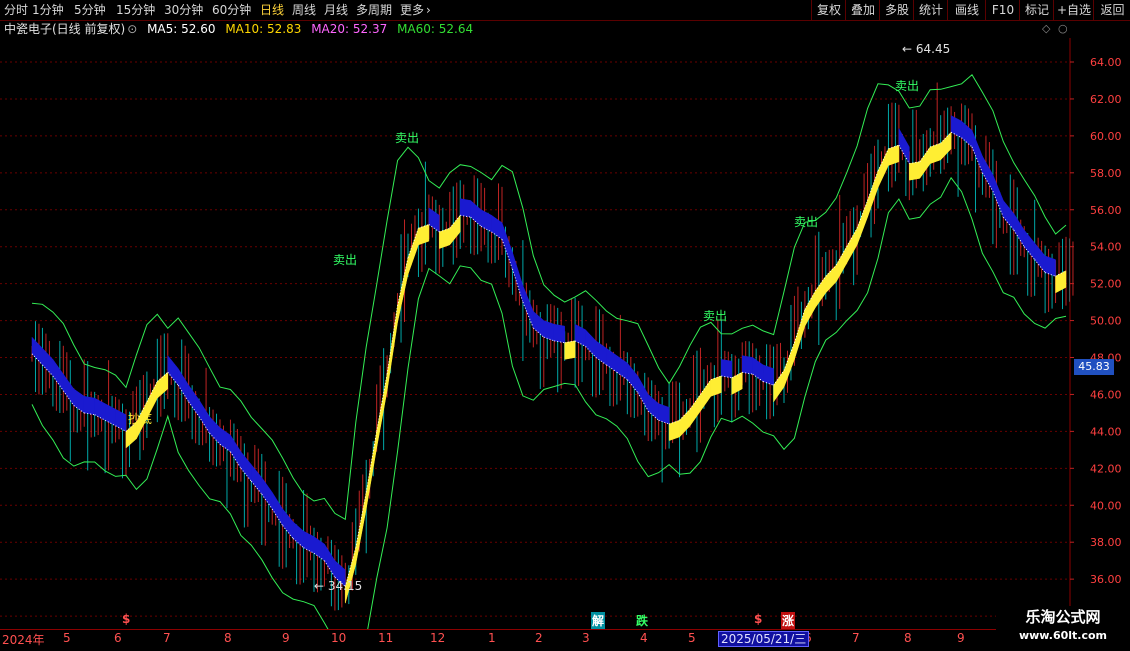 The width and height of the screenshot is (1130, 651). Describe the element at coordinates (1111, 10) in the screenshot. I see `back-button: 返回` at that location.